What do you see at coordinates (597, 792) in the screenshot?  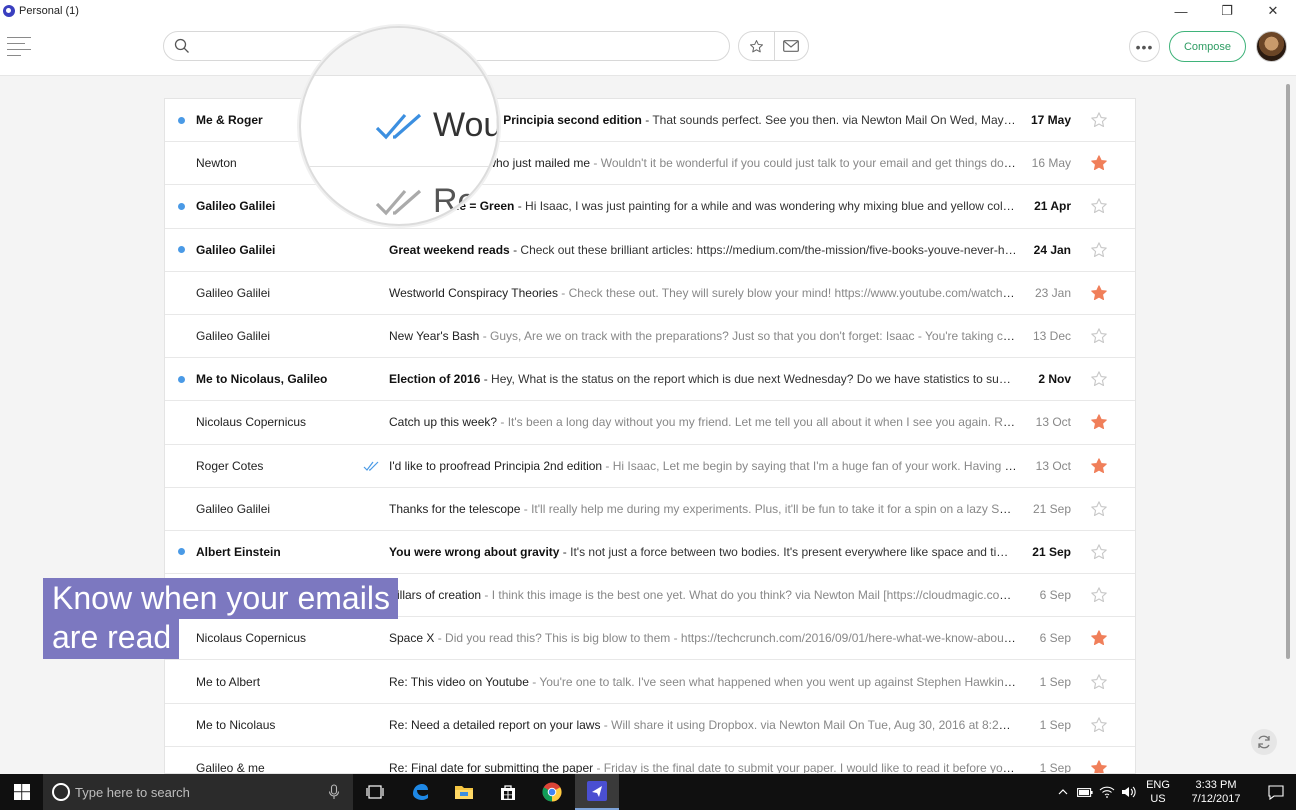 I see `newton-mail-taskbar-icon` at bounding box center [597, 792].